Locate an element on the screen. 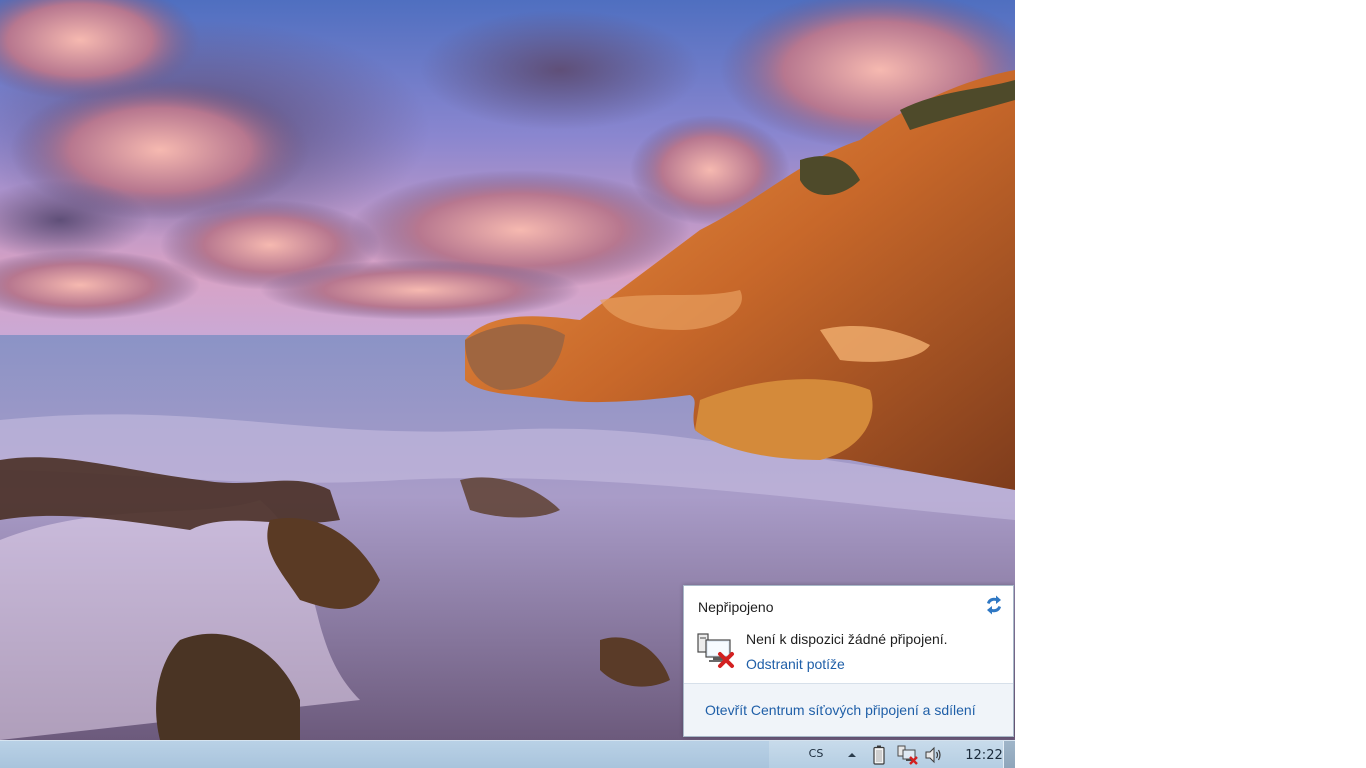 Image resolution: width=1366 pixels, height=768 pixels. clock: 12:22 is located at coordinates (984, 754).